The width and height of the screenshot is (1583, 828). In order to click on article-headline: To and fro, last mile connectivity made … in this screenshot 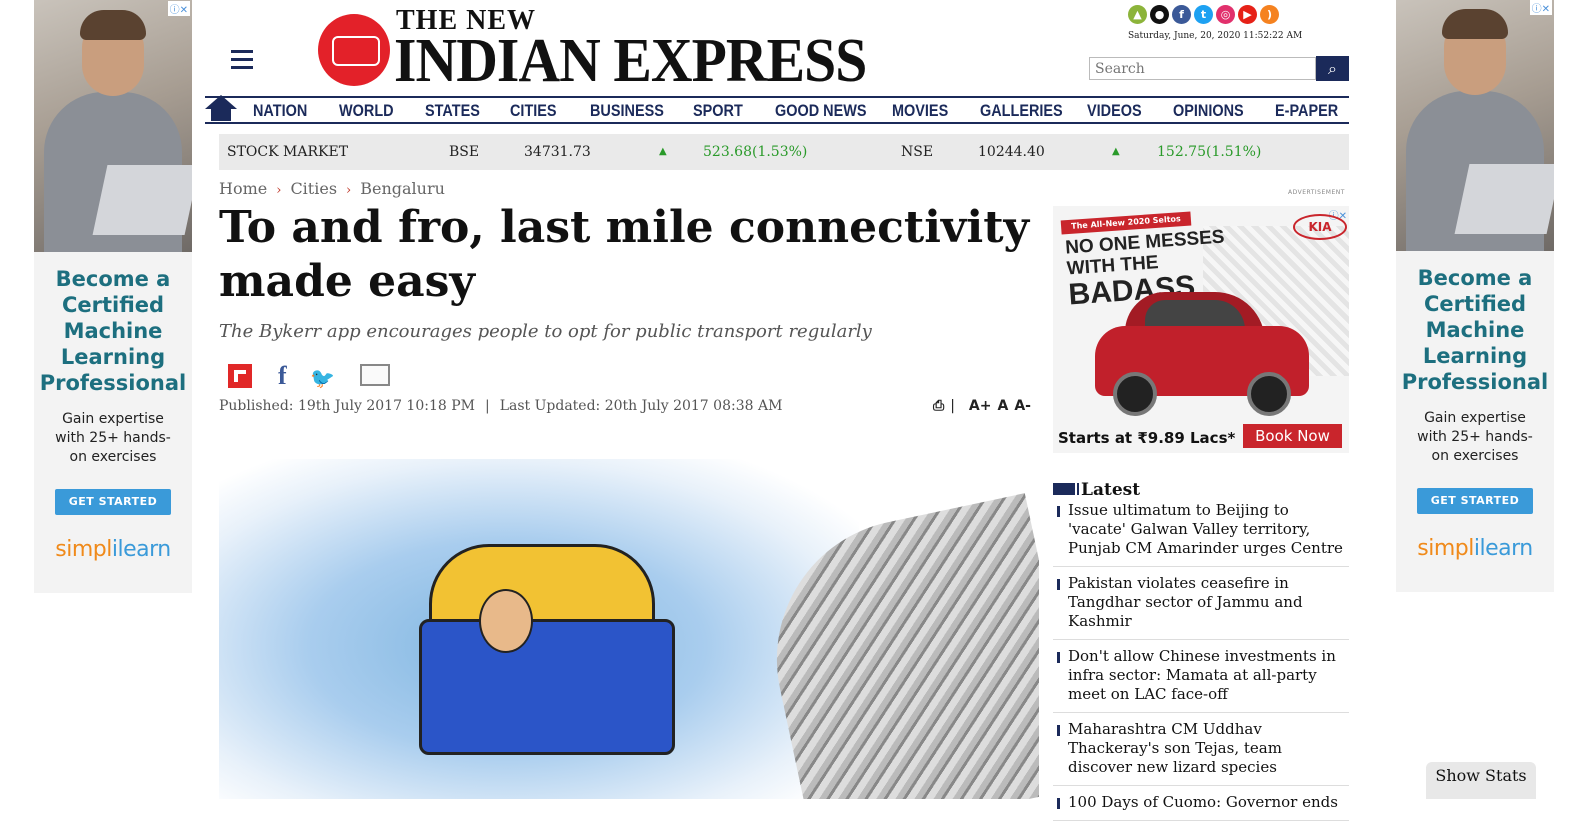, I will do `click(624, 254)`.